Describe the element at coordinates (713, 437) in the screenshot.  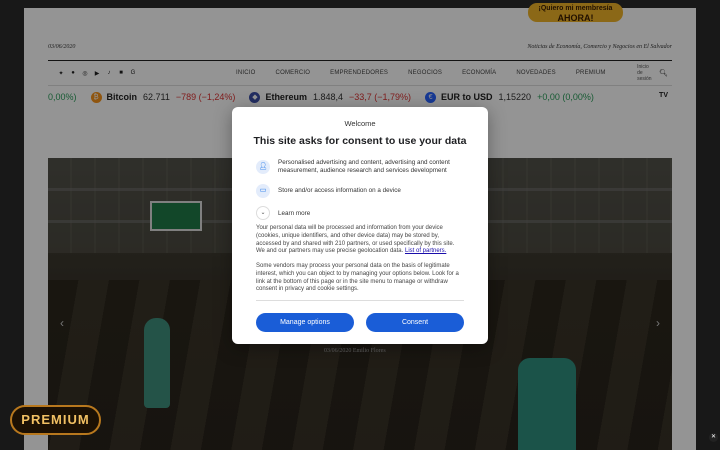
I see `close-icon: ✕` at that location.